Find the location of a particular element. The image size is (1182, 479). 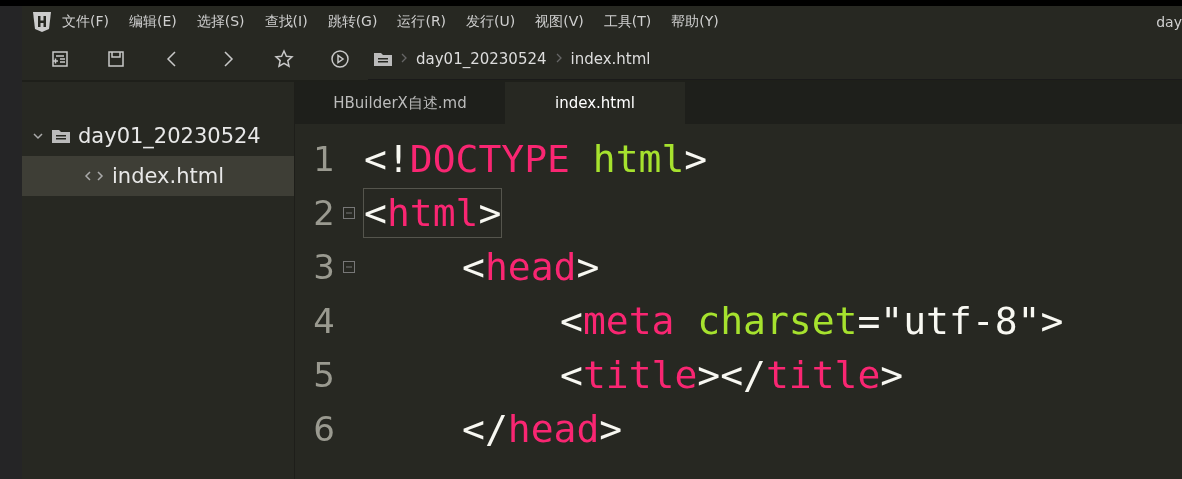

tree-item: day01_20230524 is located at coordinates (158, 136).